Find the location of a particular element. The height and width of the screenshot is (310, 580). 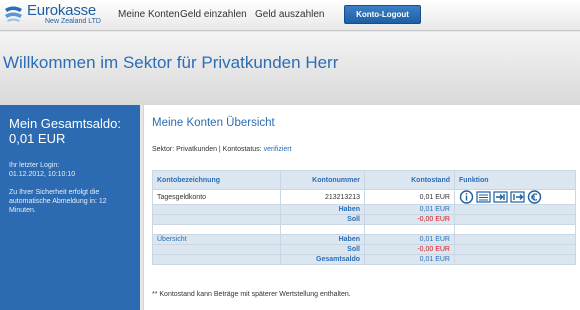

logo-subtitle: New Zealand LTD is located at coordinates (73, 21).